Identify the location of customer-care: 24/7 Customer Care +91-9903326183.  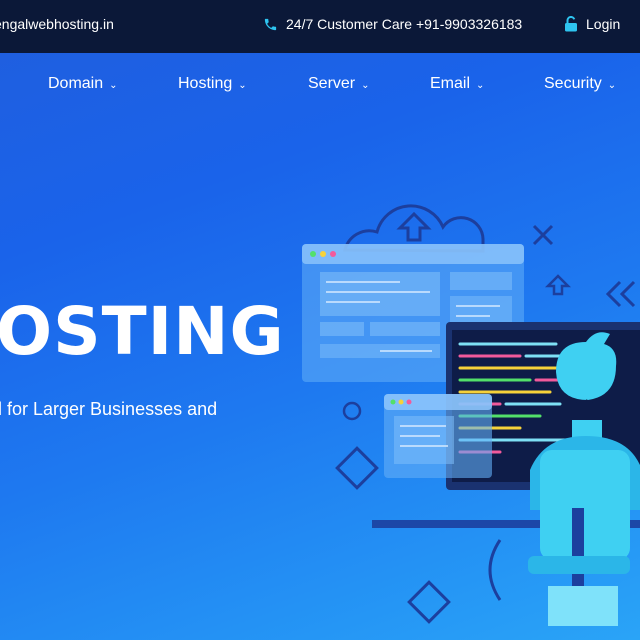
(392, 24).